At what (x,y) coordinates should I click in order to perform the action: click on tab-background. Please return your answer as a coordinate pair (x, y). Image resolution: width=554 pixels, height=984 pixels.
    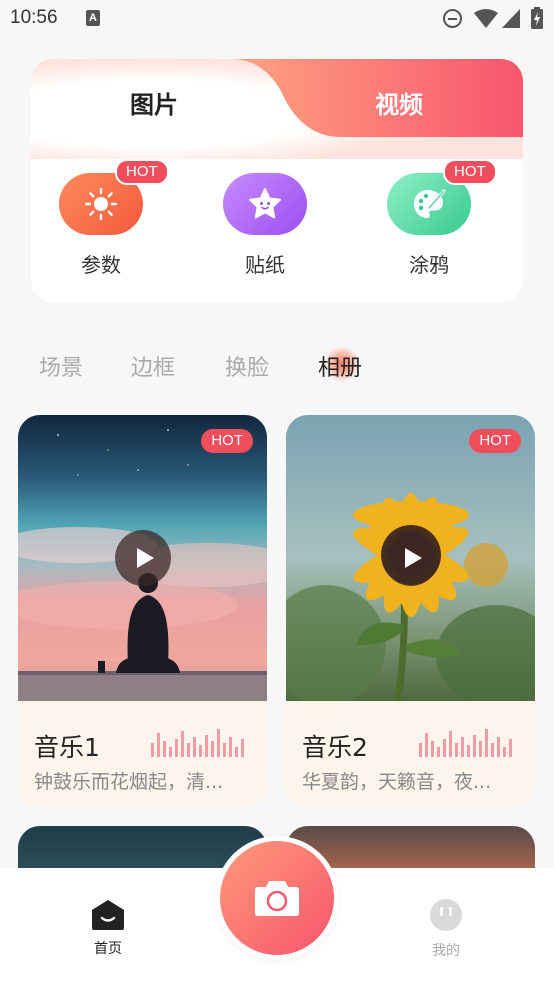
    Looking at the image, I should click on (277, 109).